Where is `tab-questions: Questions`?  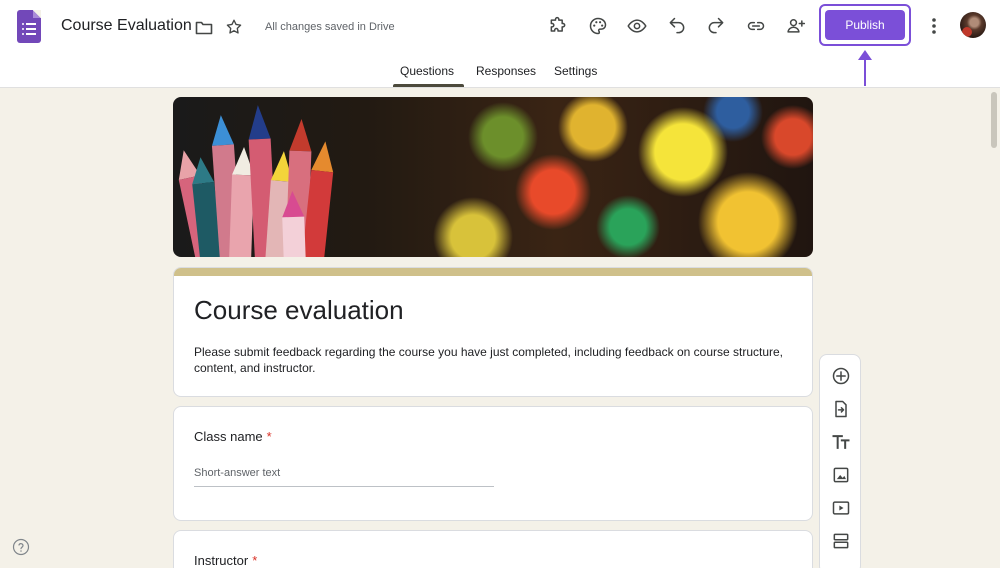 tab-questions: Questions is located at coordinates (427, 71).